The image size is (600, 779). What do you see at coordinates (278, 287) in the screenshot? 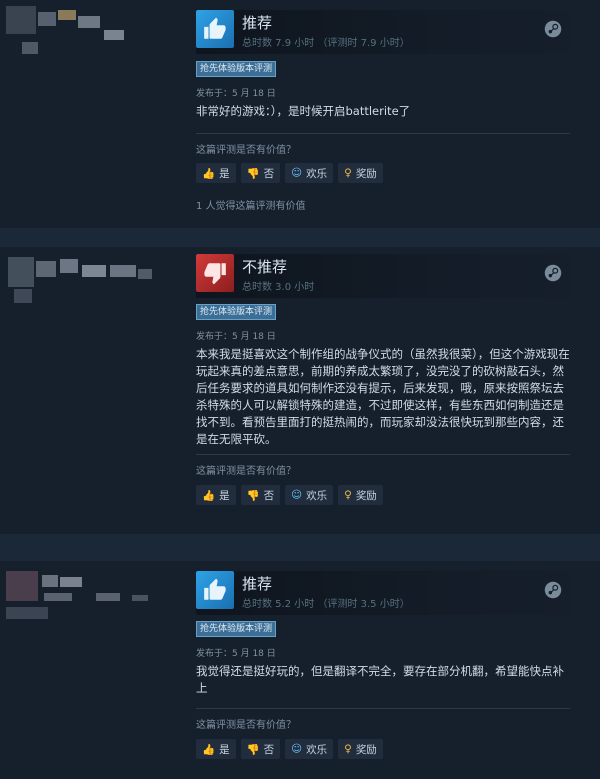
I see `playtime: 总时数 3.0 小时` at bounding box center [278, 287].